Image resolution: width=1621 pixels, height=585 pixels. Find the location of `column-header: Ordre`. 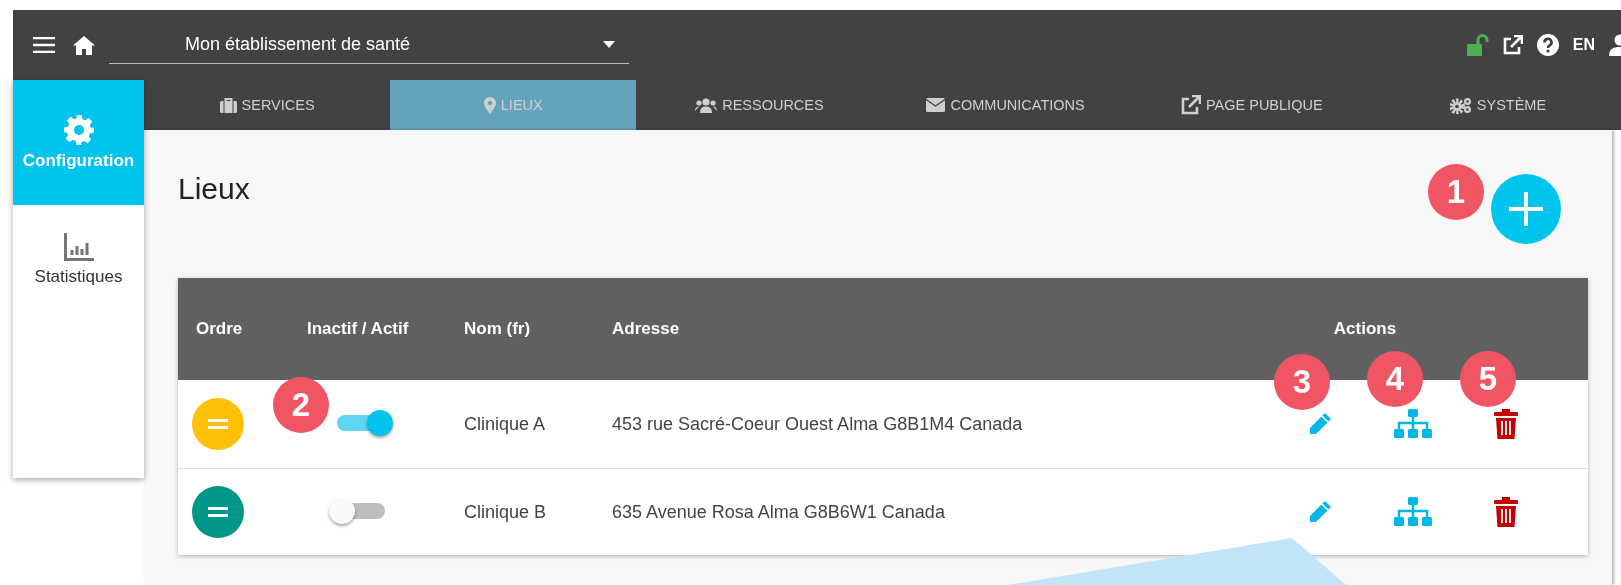

column-header: Ordre is located at coordinates (219, 329).